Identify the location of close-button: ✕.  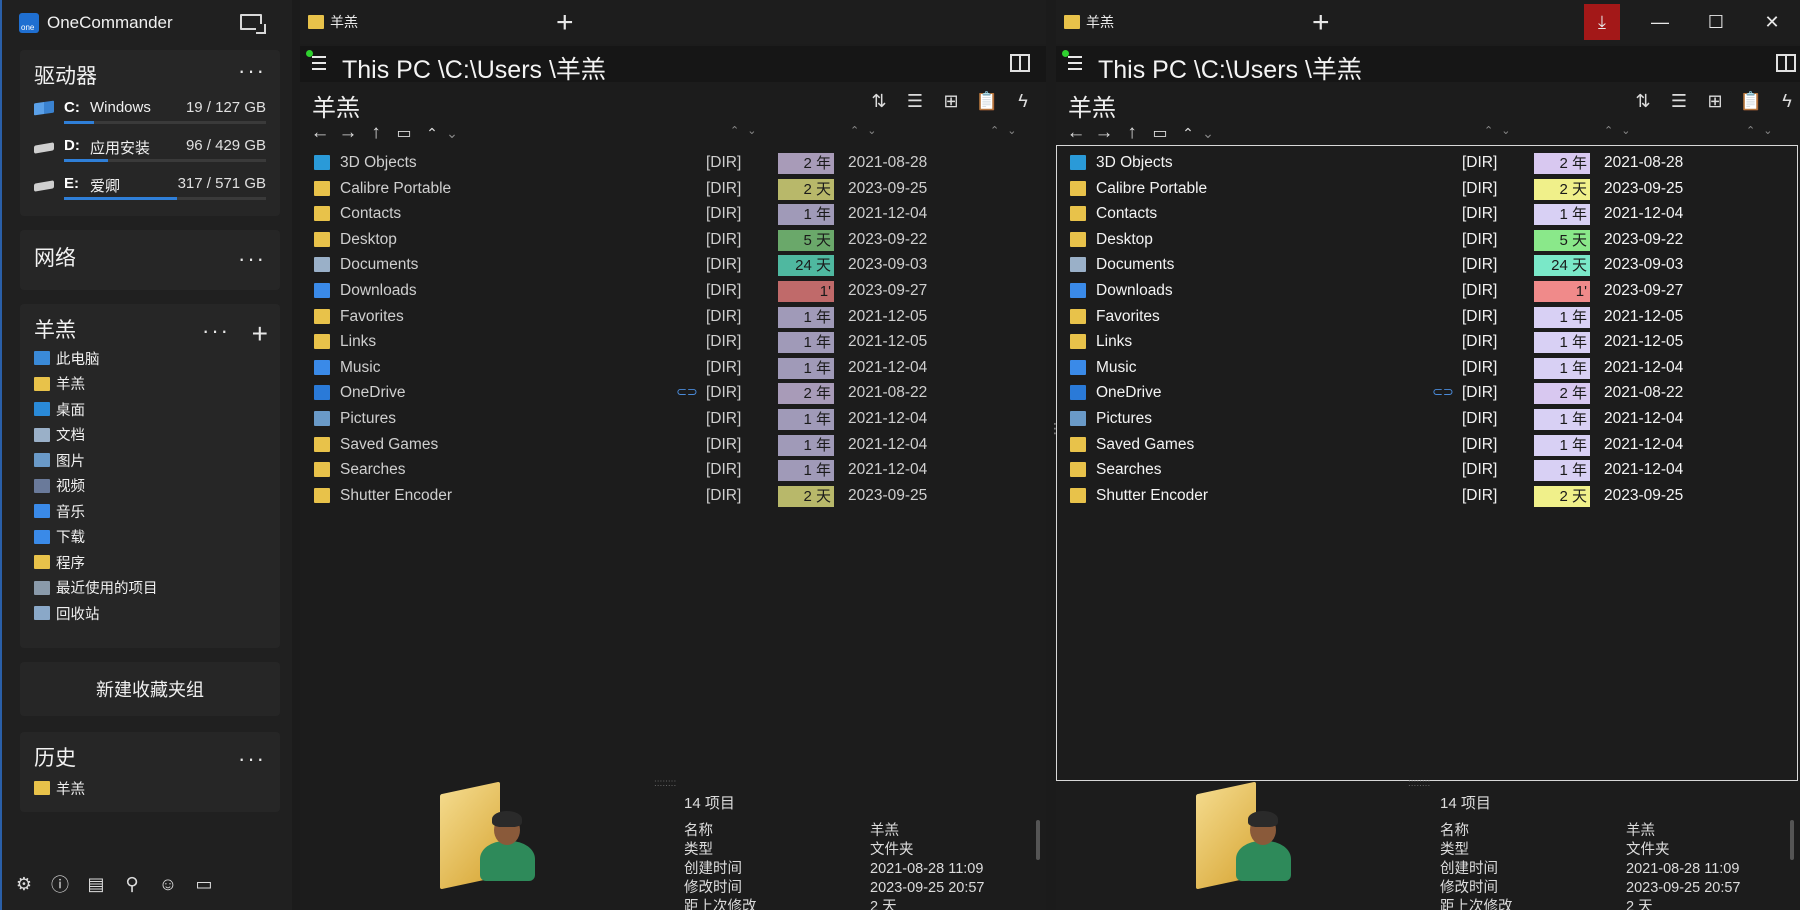
(1772, 22).